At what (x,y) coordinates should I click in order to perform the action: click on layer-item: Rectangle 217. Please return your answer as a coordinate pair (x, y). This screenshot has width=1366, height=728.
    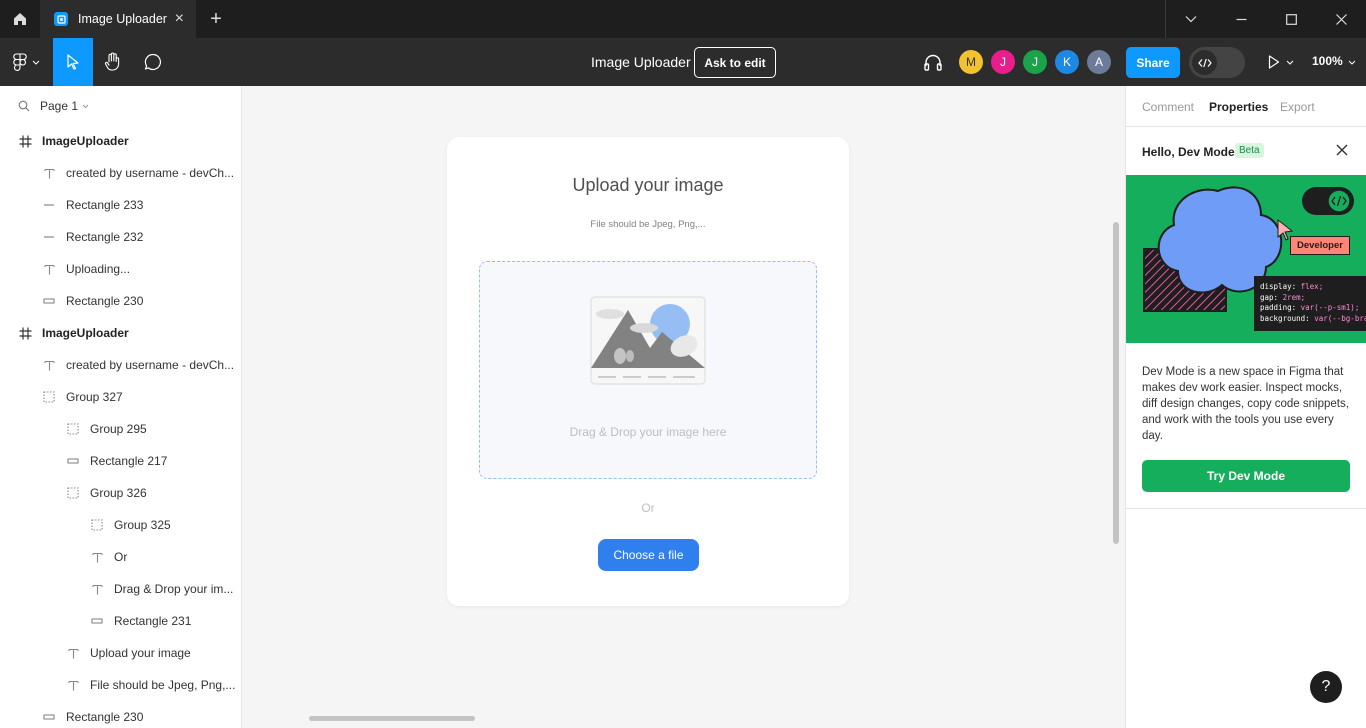
    Looking at the image, I should click on (116, 461).